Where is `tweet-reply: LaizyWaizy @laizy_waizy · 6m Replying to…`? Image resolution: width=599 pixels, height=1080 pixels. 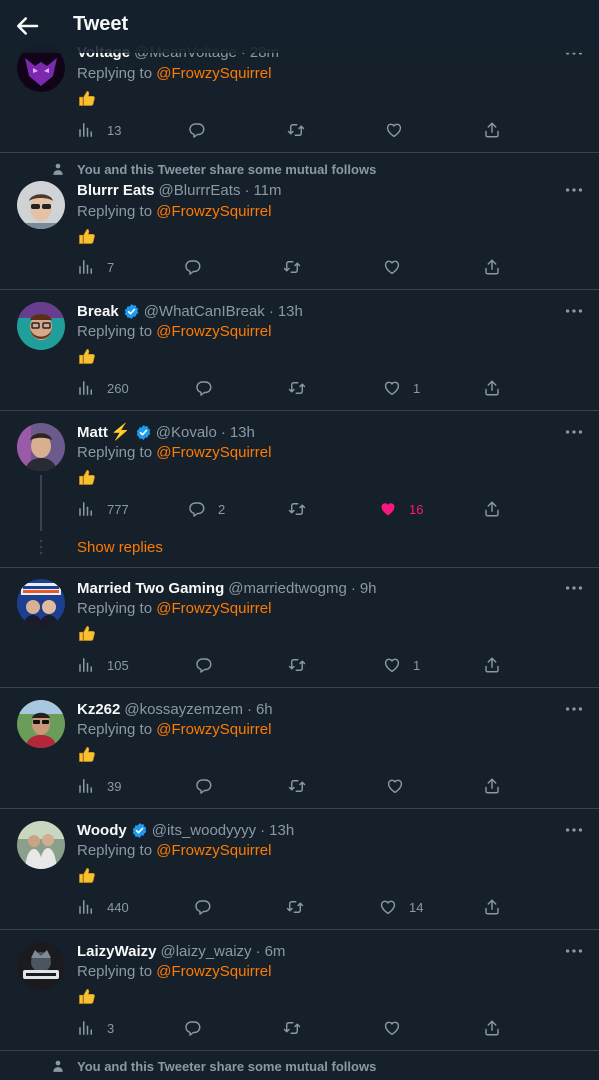 tweet-reply: LaizyWaizy @laizy_waizy · 6m Replying to… is located at coordinates (299, 990).